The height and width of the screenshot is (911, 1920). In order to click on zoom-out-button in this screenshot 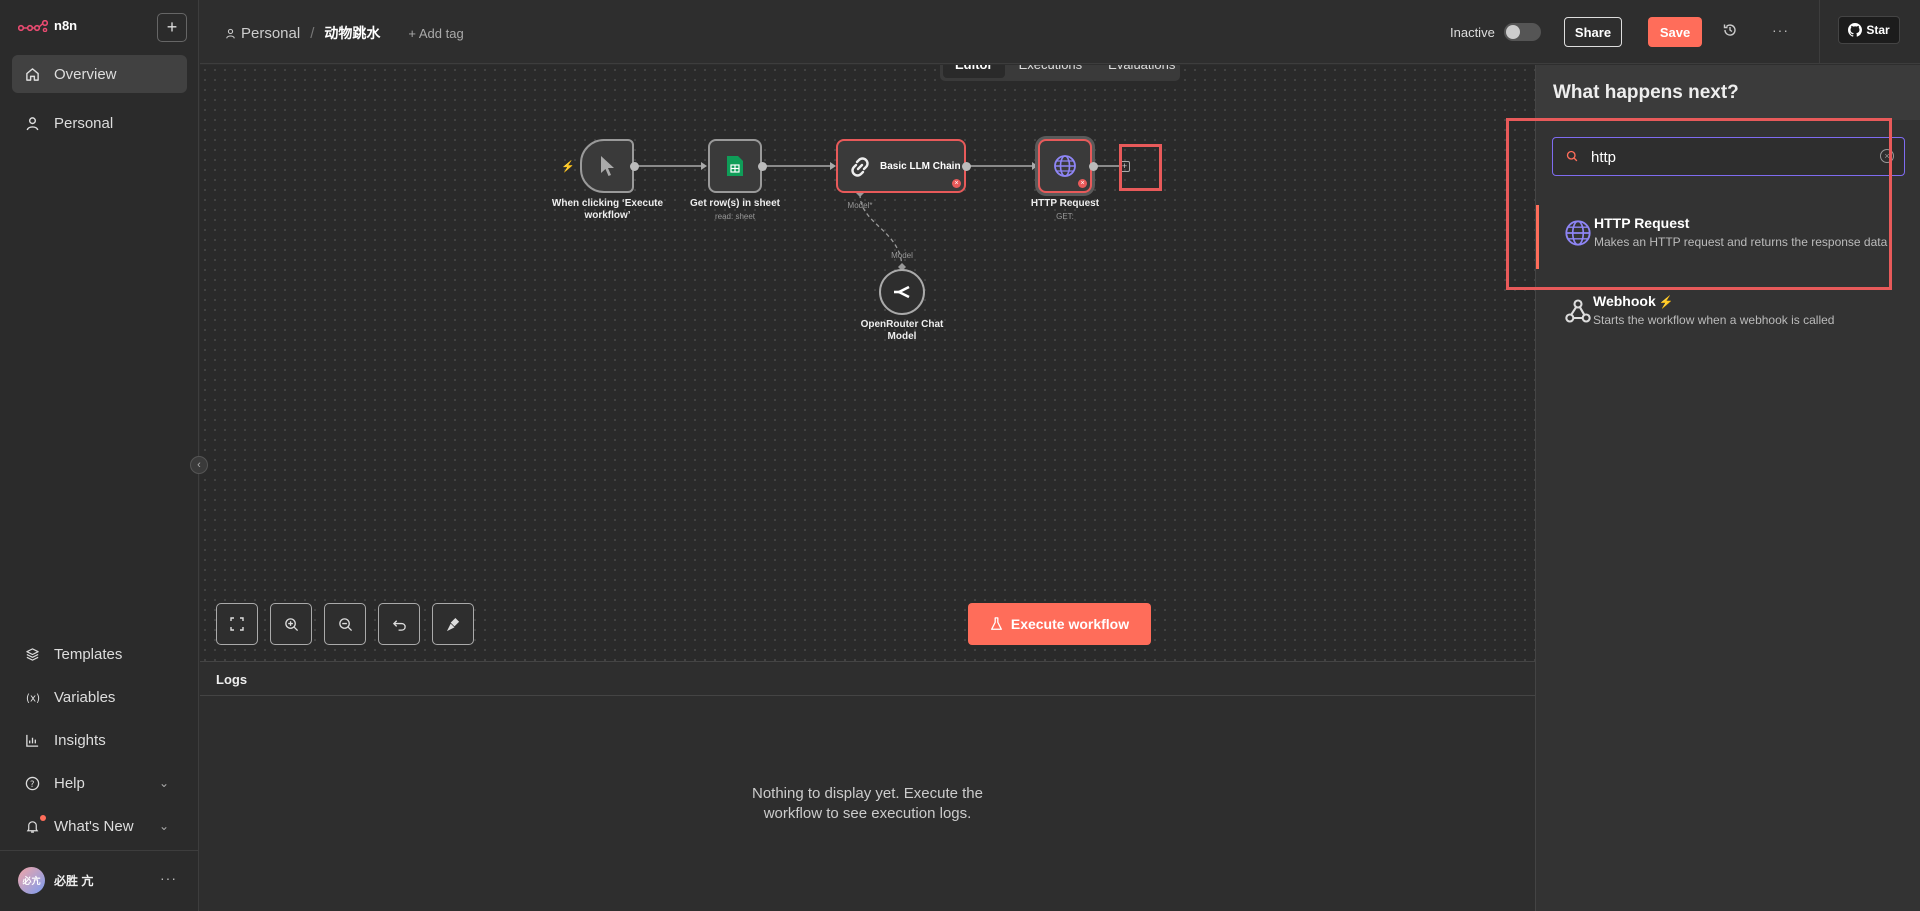, I will do `click(345, 624)`.